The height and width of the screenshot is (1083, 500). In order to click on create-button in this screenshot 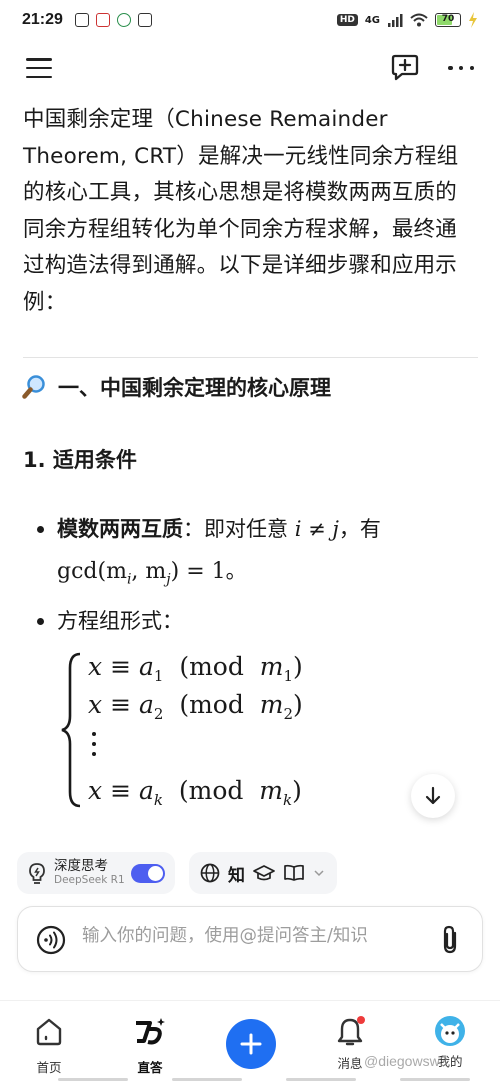, I will do `click(251, 1044)`.